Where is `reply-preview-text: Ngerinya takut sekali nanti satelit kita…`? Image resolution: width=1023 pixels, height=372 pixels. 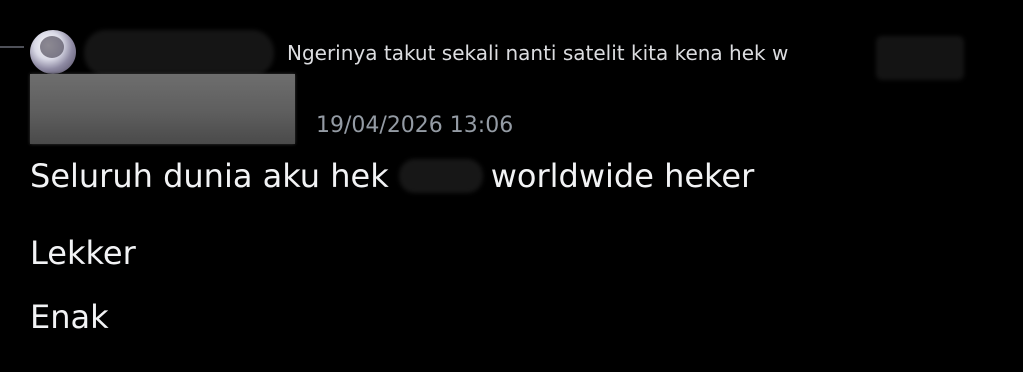
reply-preview-text: Ngerinya takut sekali nanti satelit kita… is located at coordinates (582, 53).